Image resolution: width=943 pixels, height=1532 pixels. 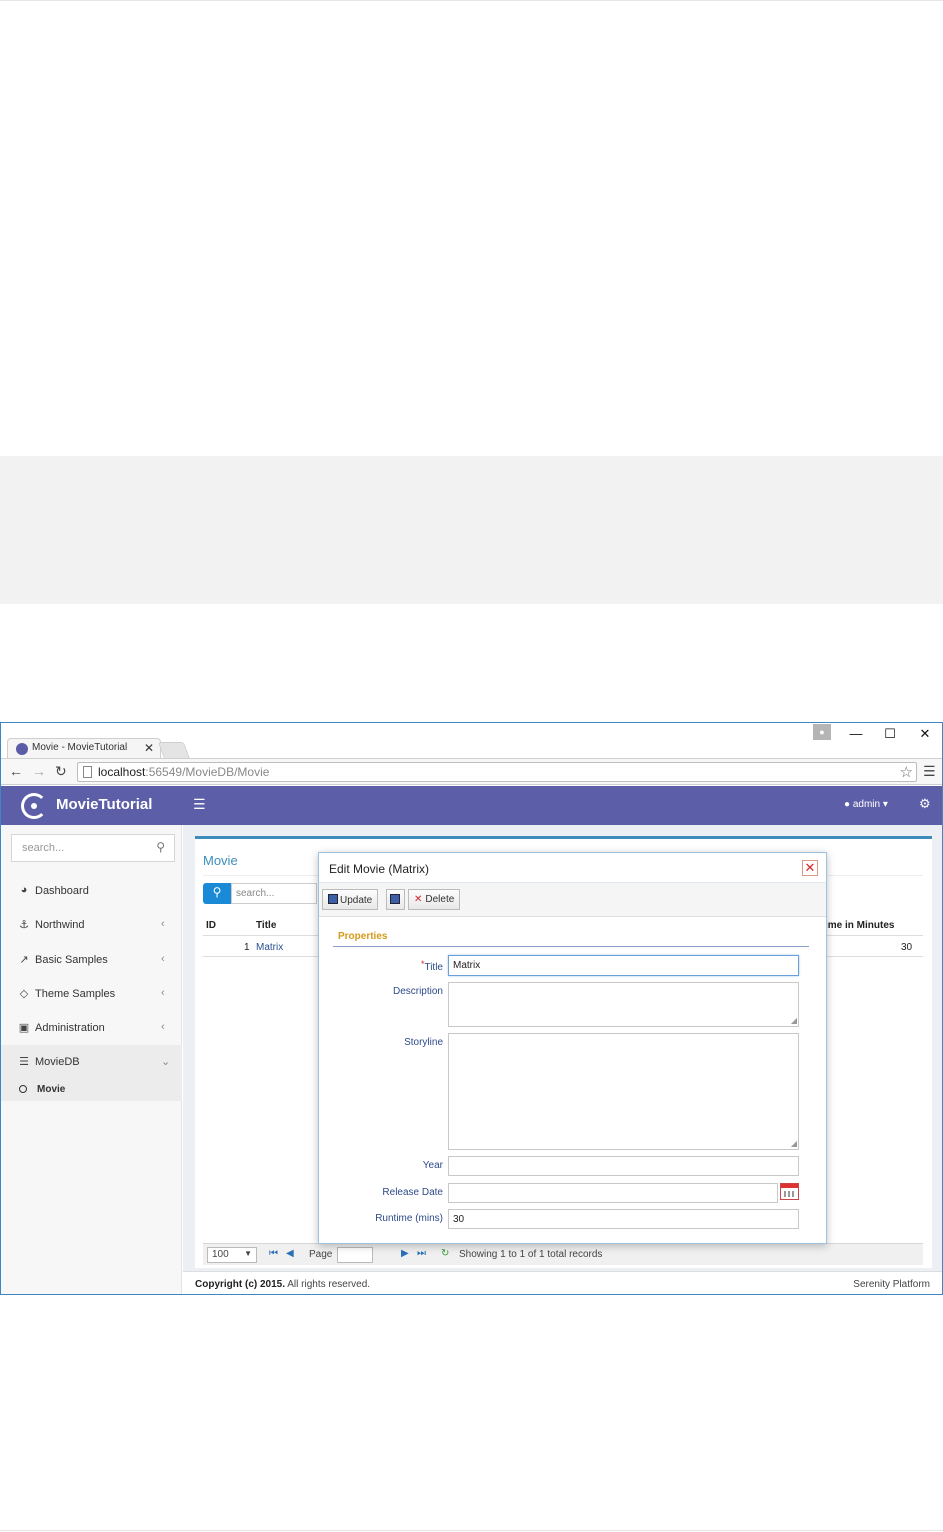 What do you see at coordinates (24, 925) in the screenshot?
I see `anchor-icon: ⚓` at bounding box center [24, 925].